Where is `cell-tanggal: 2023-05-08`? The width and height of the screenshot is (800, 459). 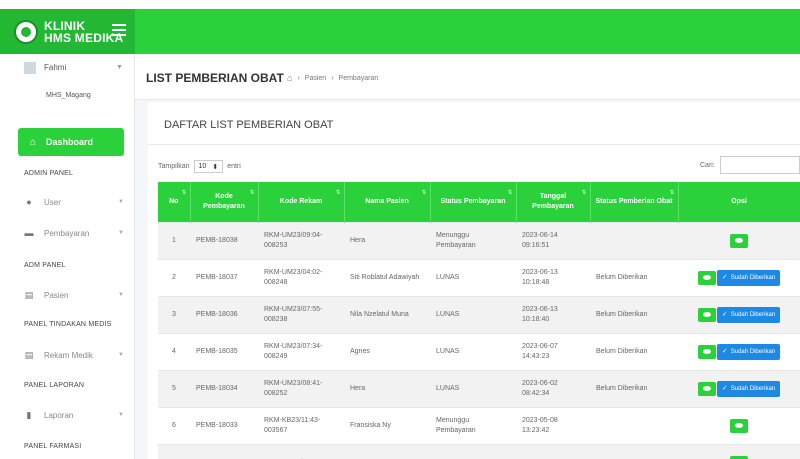
cell-tanggal: 2023-05-08 is located at coordinates (553, 451).